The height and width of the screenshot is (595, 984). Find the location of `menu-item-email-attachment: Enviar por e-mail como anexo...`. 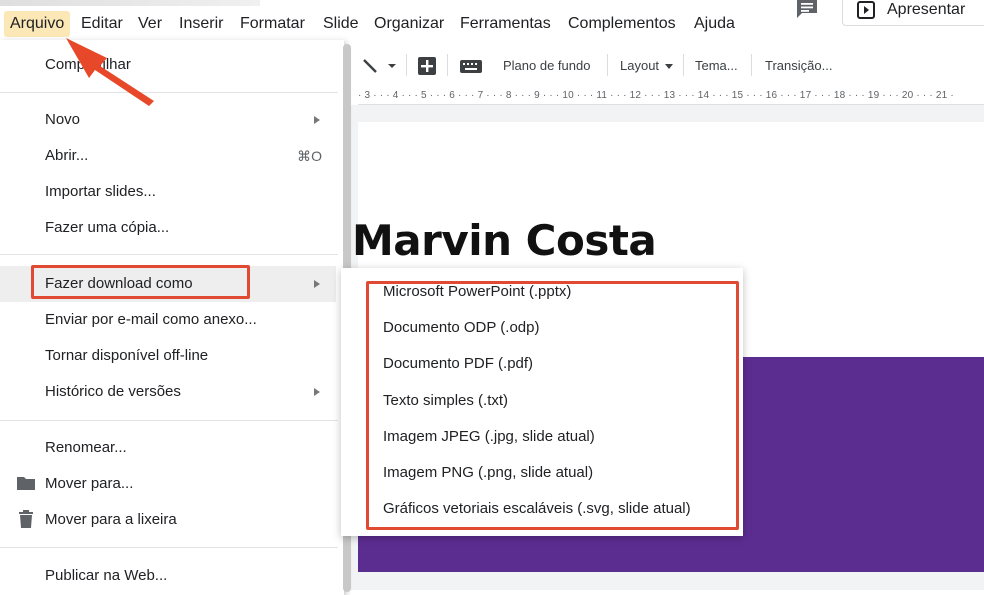

menu-item-email-attachment: Enviar por e-mail como anexo... is located at coordinates (151, 320).